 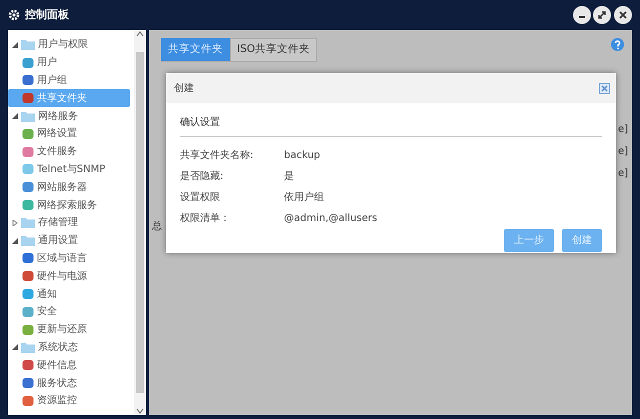 What do you see at coordinates (71, 347) in the screenshot?
I see `tree-group: 系统状态` at bounding box center [71, 347].